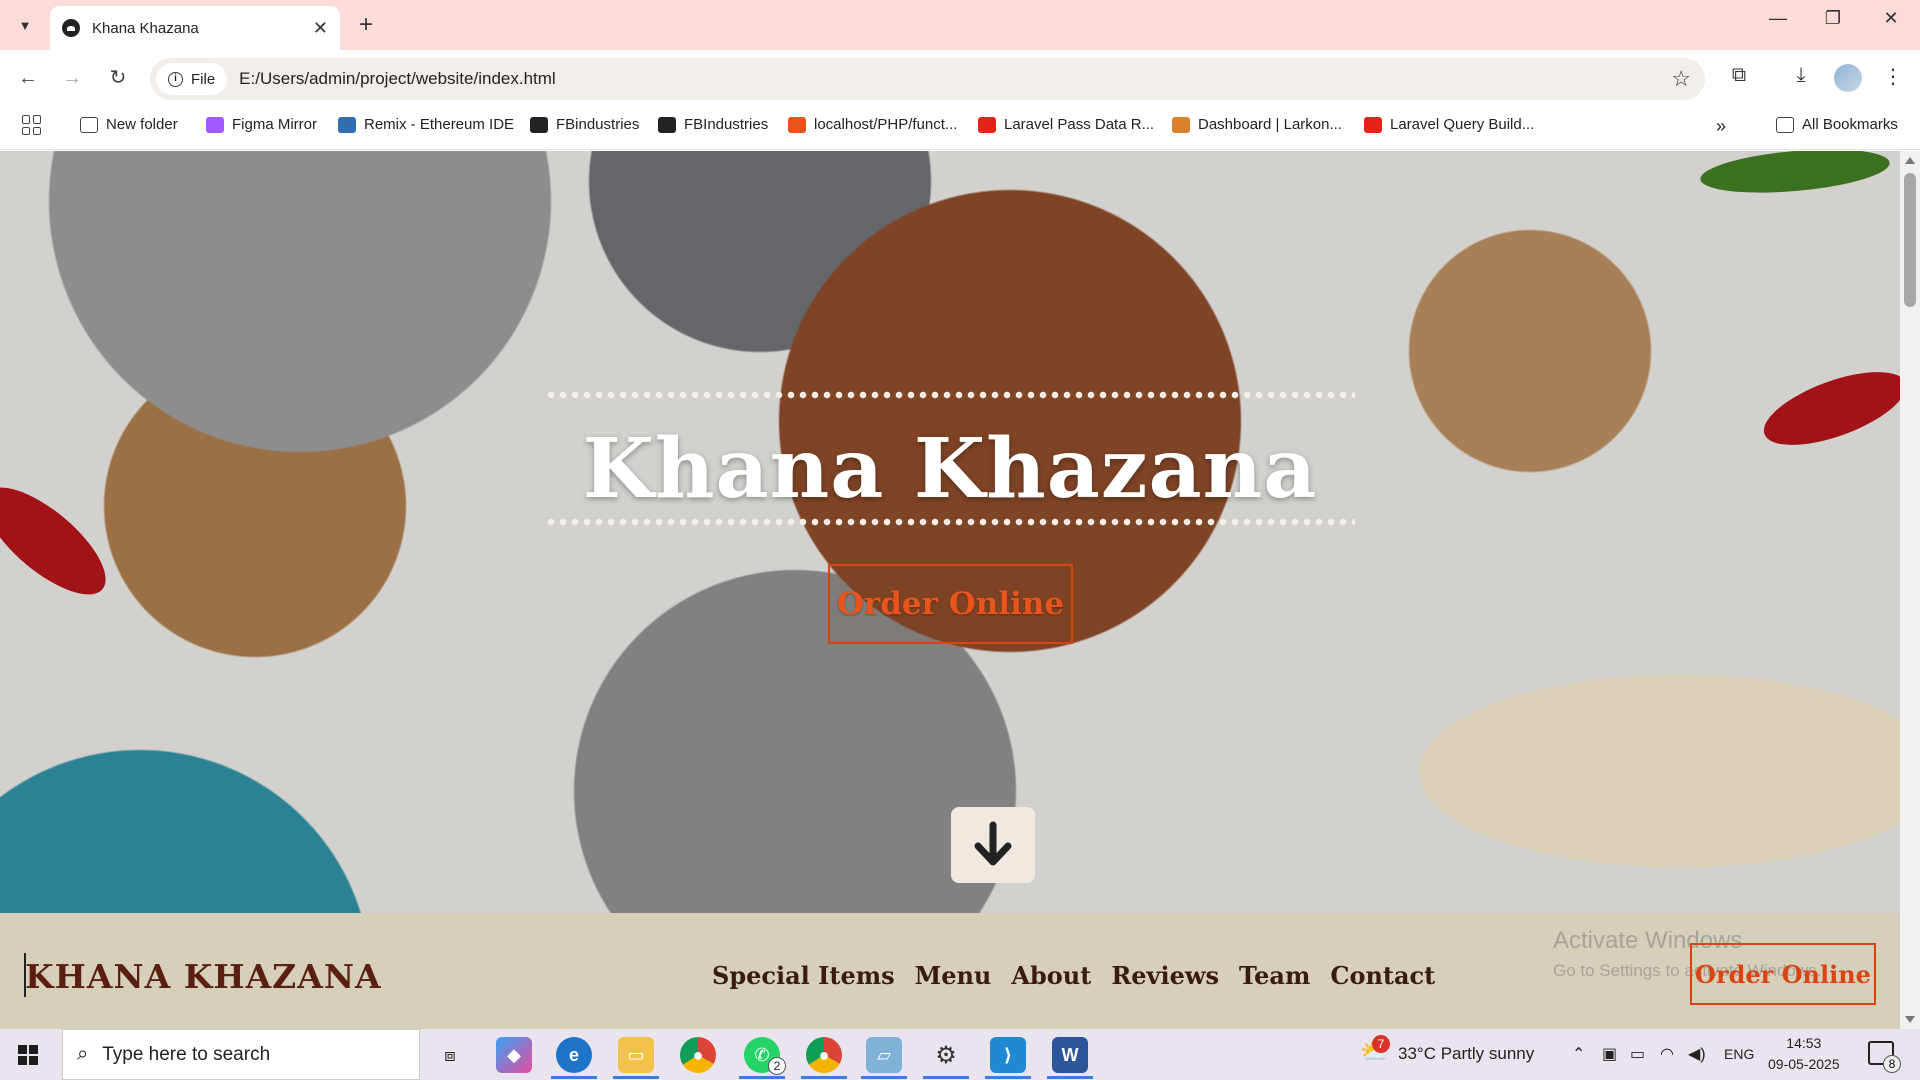  Describe the element at coordinates (950, 604) in the screenshot. I see `hero-order-online-button: Order Online` at that location.